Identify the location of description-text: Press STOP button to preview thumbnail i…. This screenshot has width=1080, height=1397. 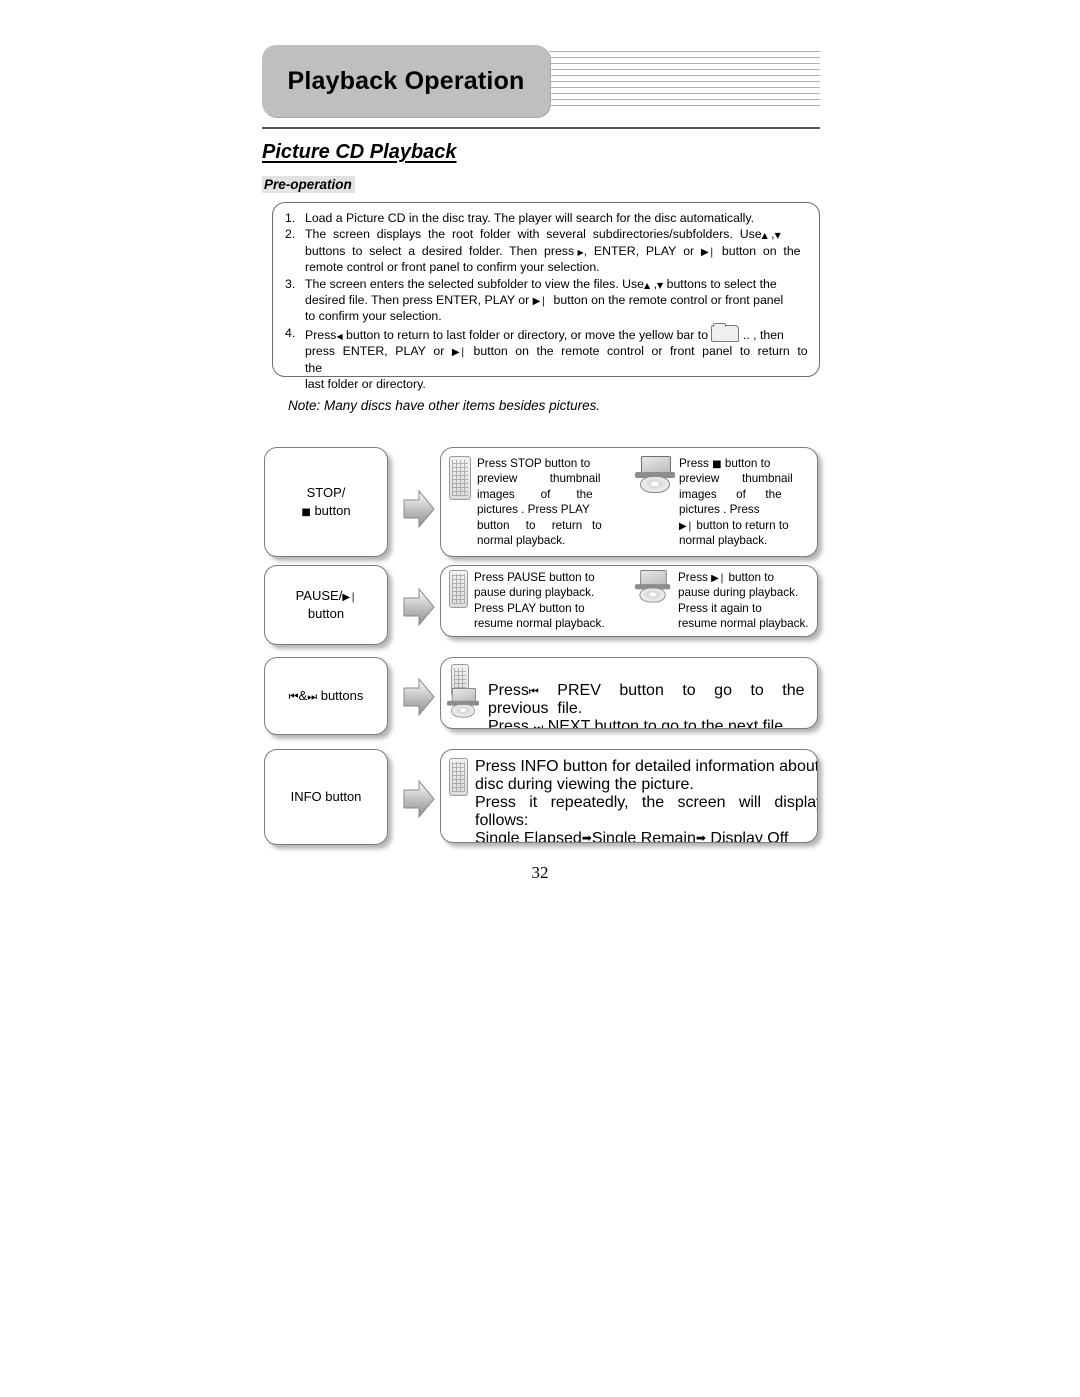
(539, 502).